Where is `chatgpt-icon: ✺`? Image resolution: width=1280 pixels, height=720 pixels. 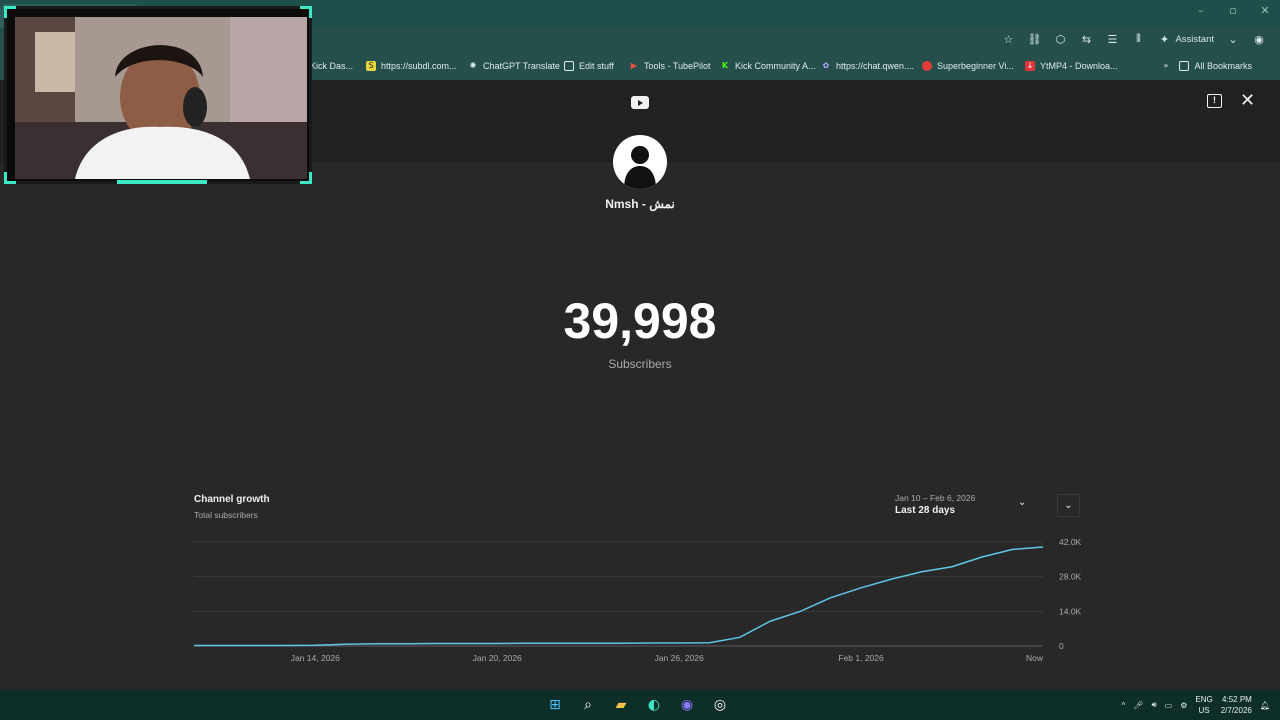
chatgpt-icon: ✺ is located at coordinates (473, 65).